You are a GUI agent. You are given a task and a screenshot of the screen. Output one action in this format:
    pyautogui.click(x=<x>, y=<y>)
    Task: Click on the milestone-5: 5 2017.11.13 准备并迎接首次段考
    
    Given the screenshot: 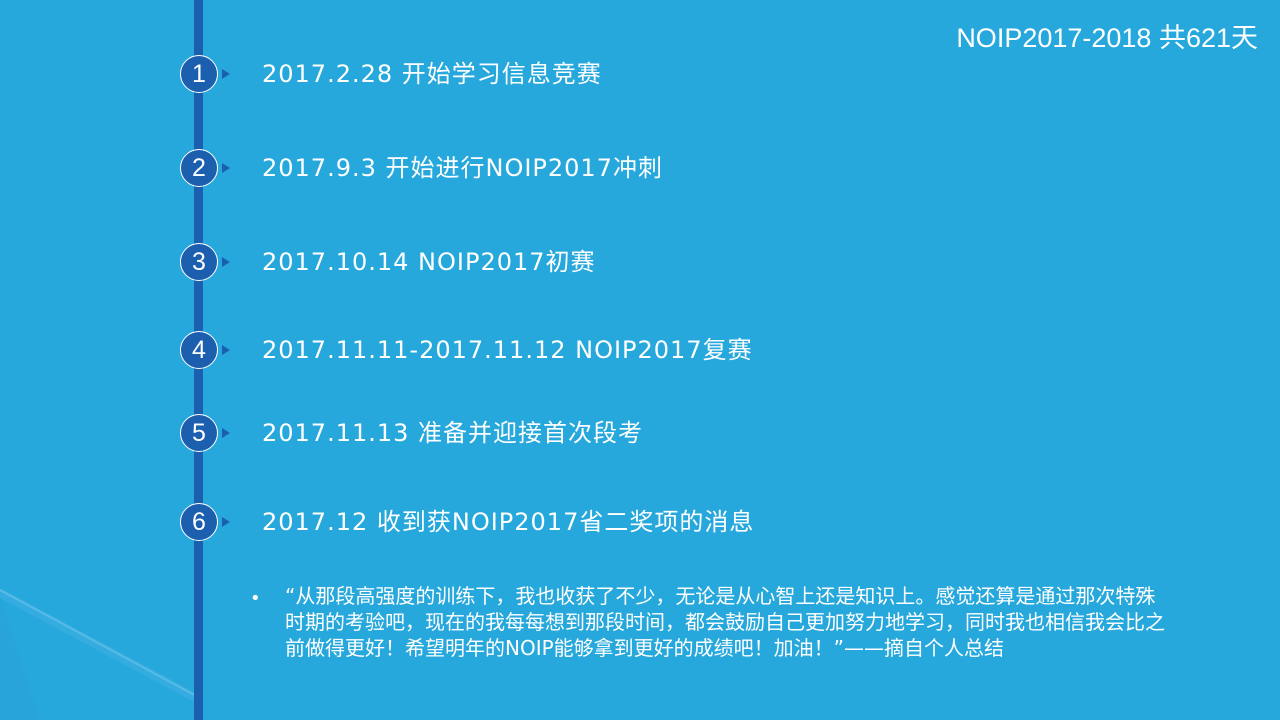 What is the action you would take?
    pyautogui.click(x=500, y=434)
    